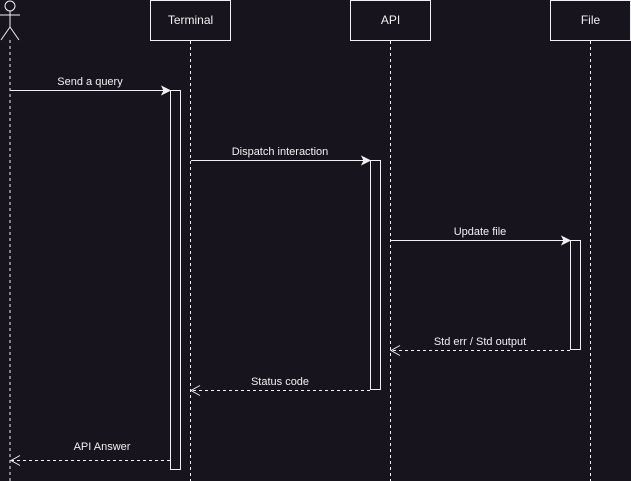  What do you see at coordinates (375, 275) in the screenshot?
I see `api-activation-bar` at bounding box center [375, 275].